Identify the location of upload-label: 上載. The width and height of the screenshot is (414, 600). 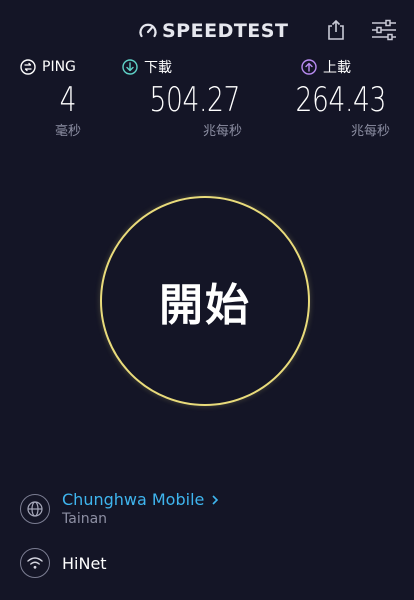
(337, 68).